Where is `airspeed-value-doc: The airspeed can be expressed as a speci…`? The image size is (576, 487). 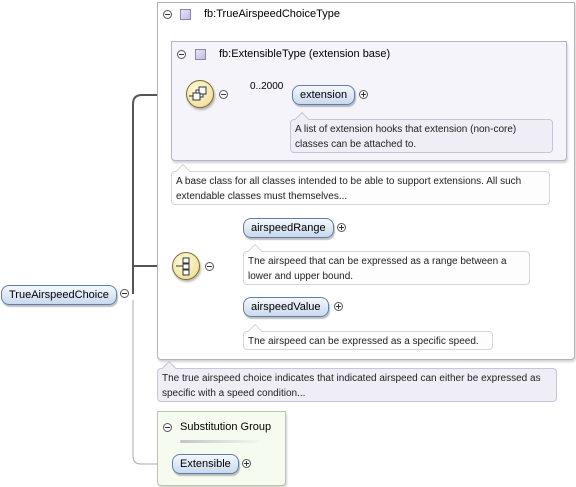
airspeed-value-doc: The airspeed can be expressed as a speci… is located at coordinates (368, 340).